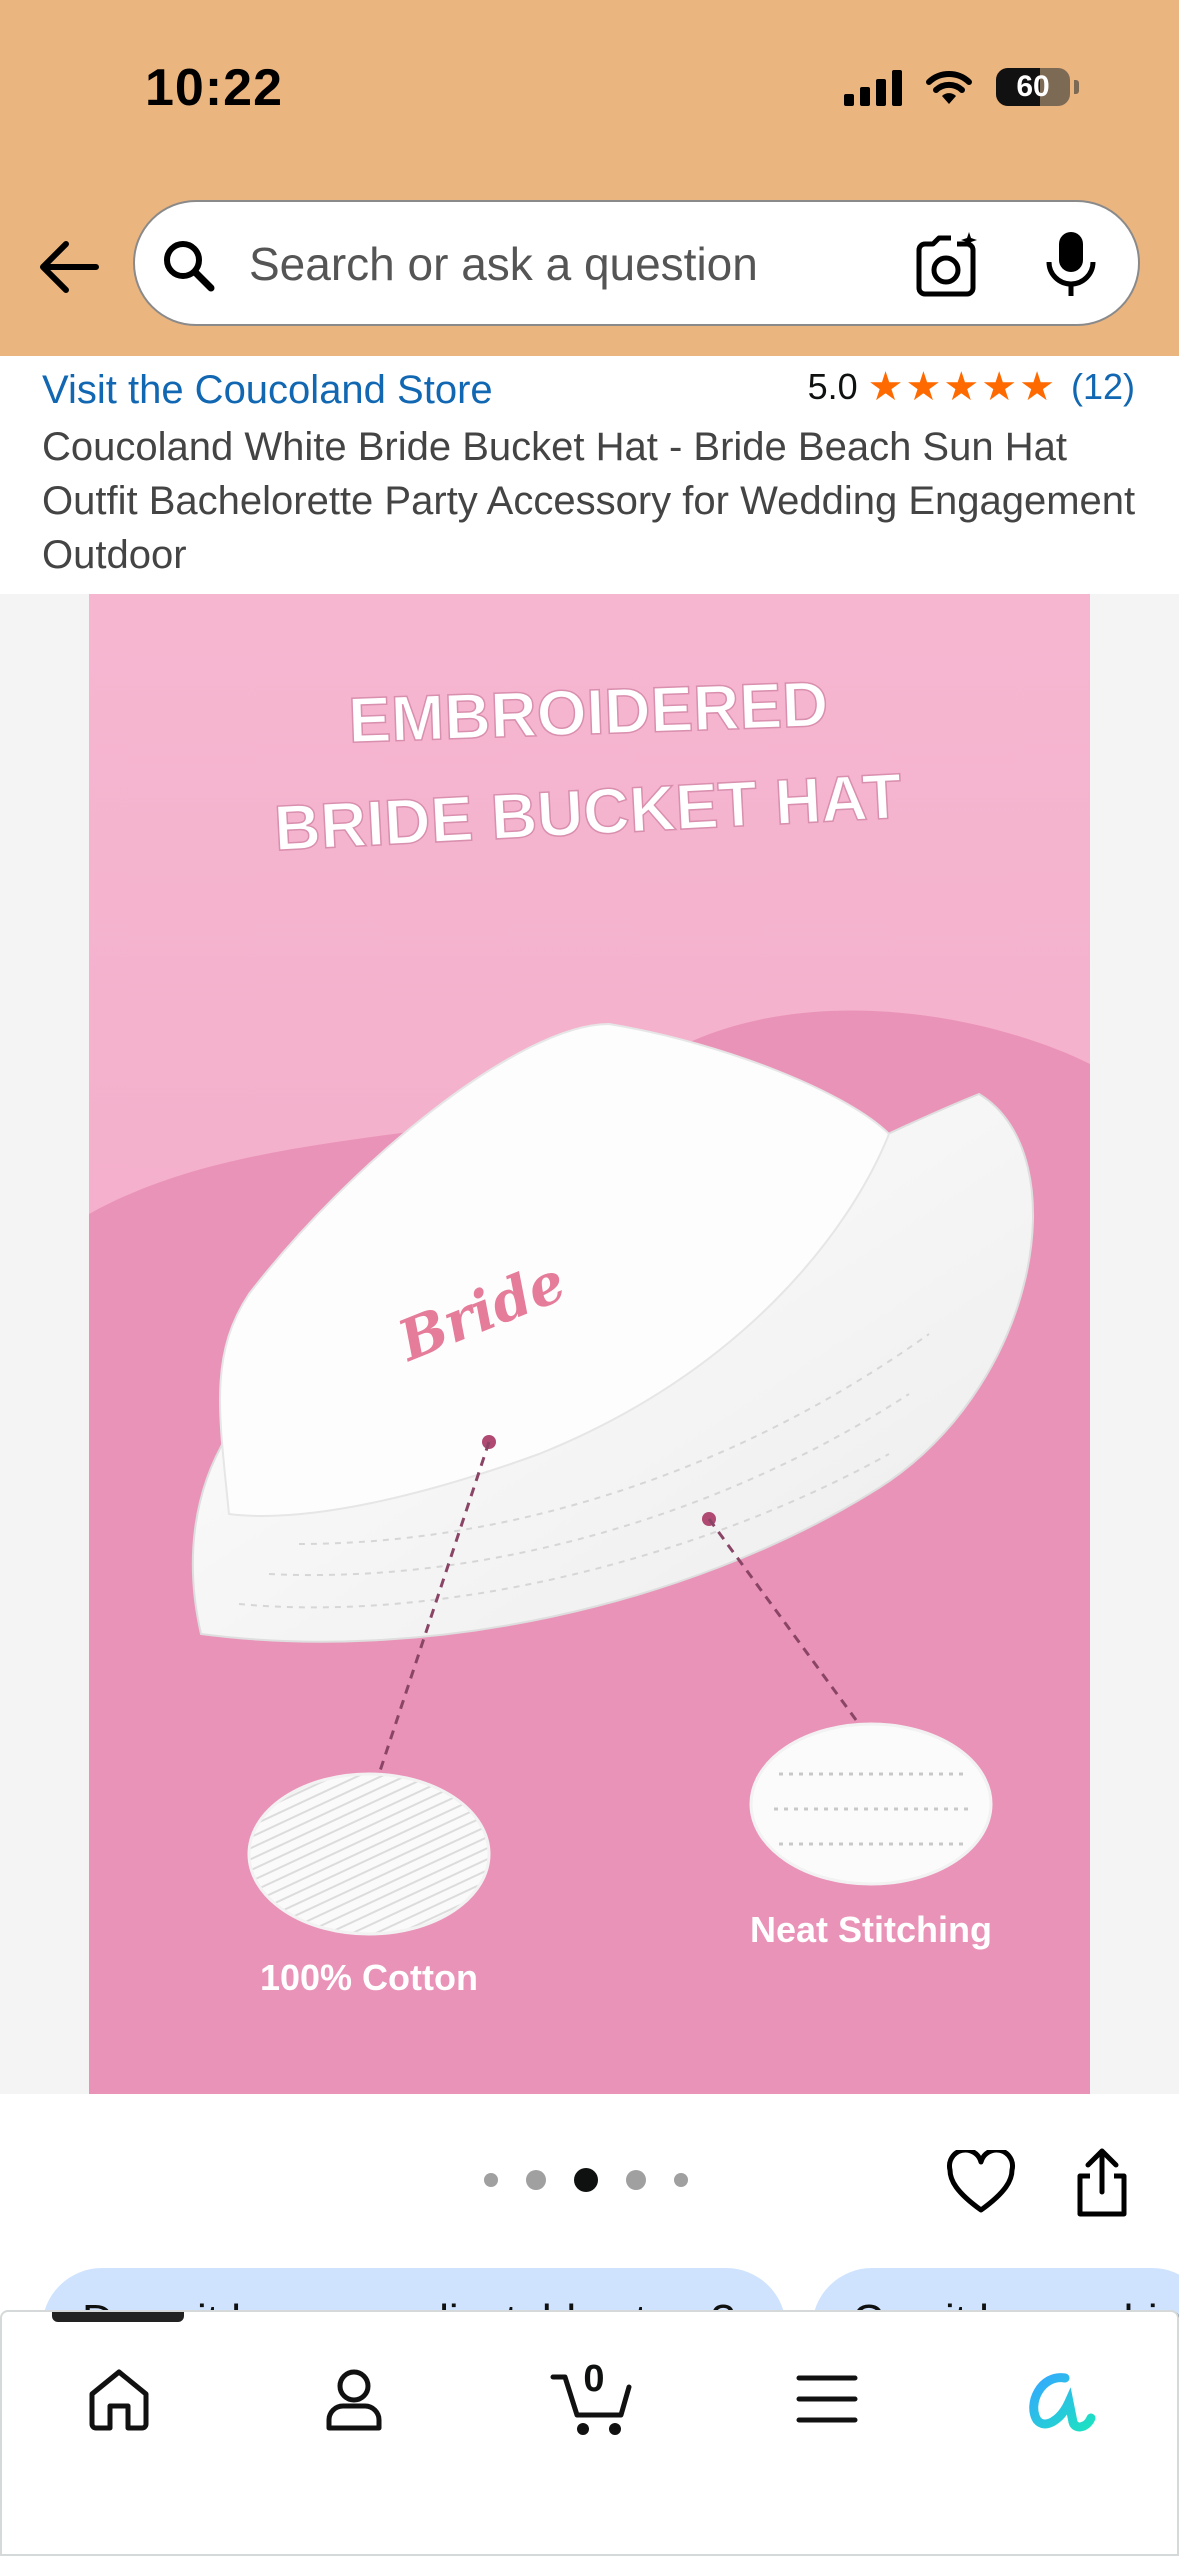 Image resolution: width=1179 pixels, height=2556 pixels. What do you see at coordinates (949, 87) in the screenshot?
I see `wifi-icon` at bounding box center [949, 87].